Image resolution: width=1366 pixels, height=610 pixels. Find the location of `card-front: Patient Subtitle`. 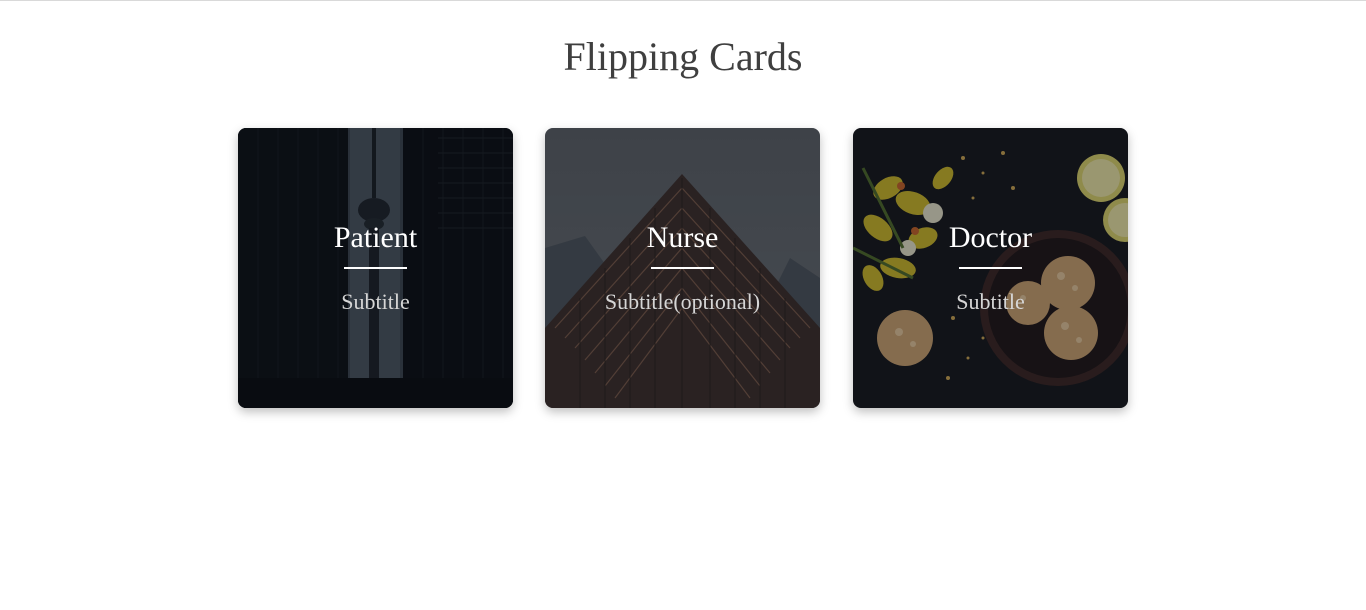

card-front: Patient Subtitle is located at coordinates (375, 268).